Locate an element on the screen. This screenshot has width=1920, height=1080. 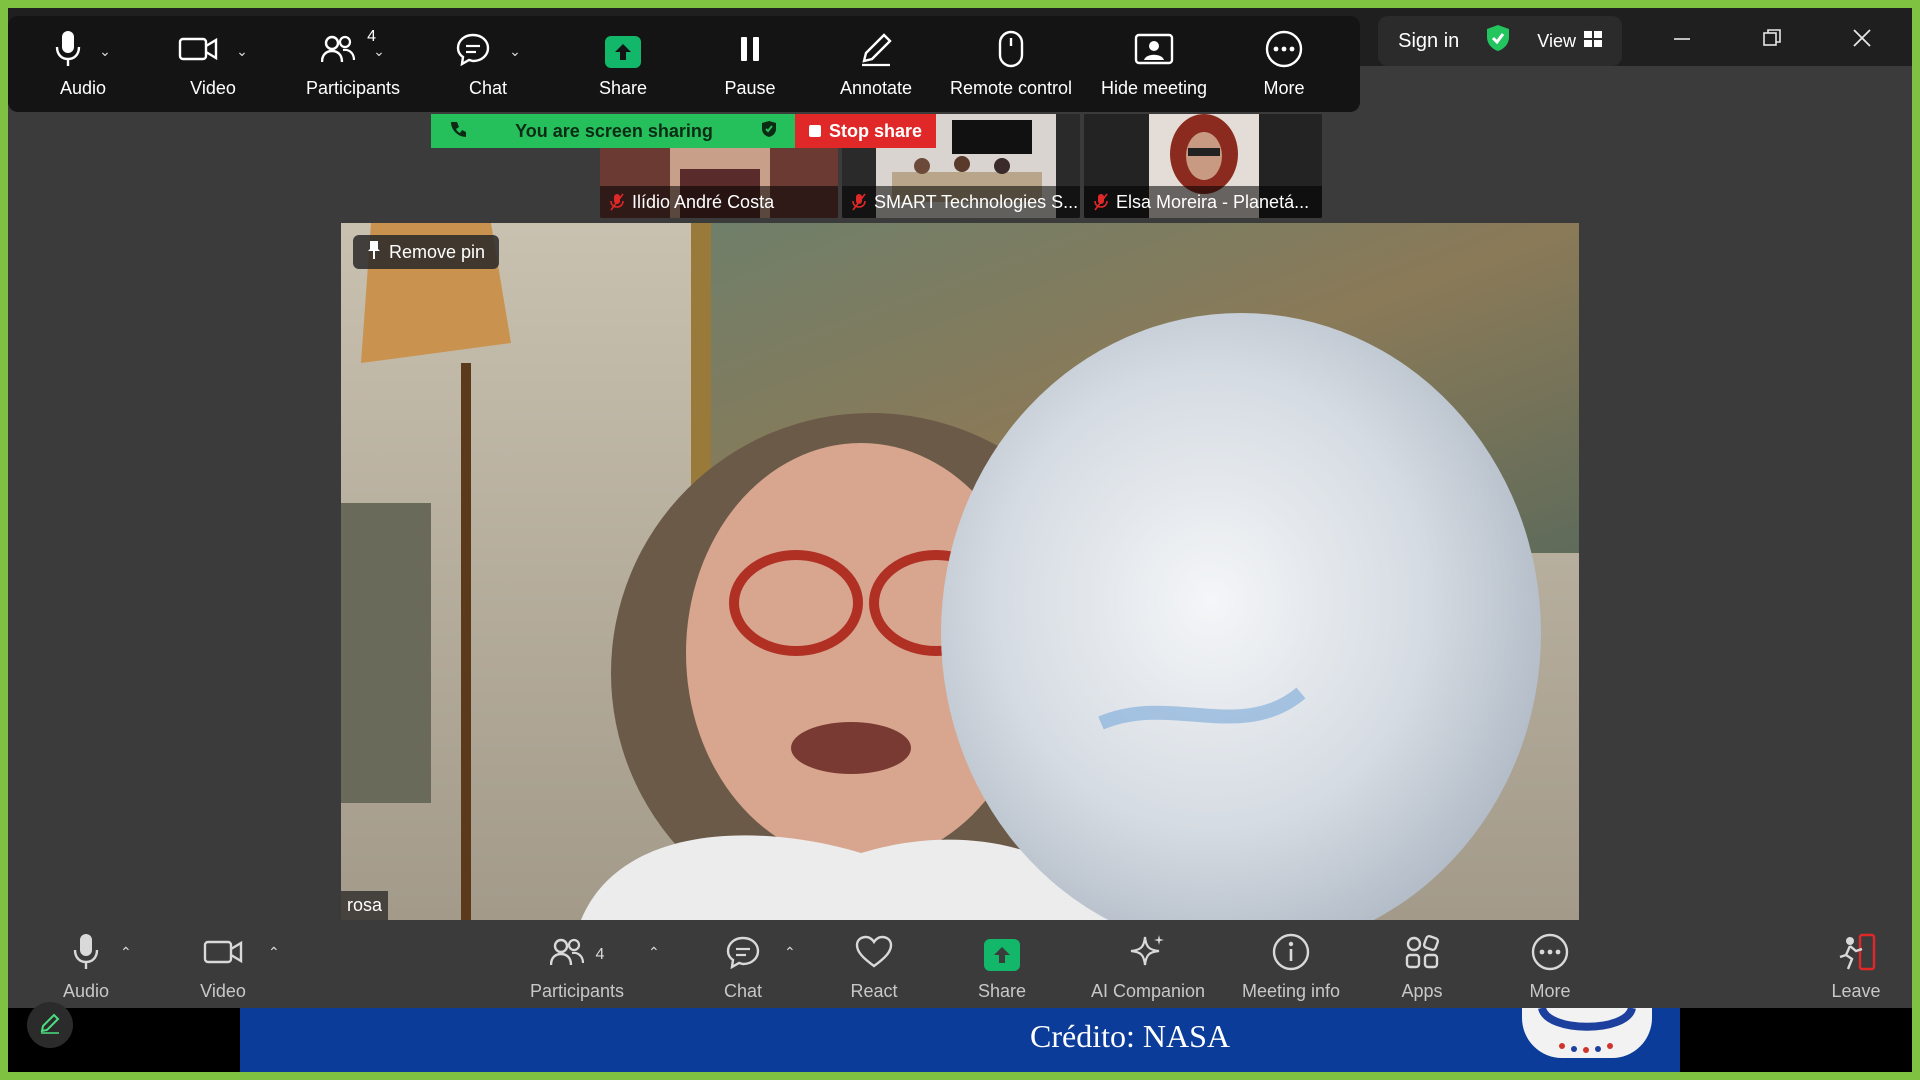
bottom-video-button: Video is located at coordinates (223, 968).